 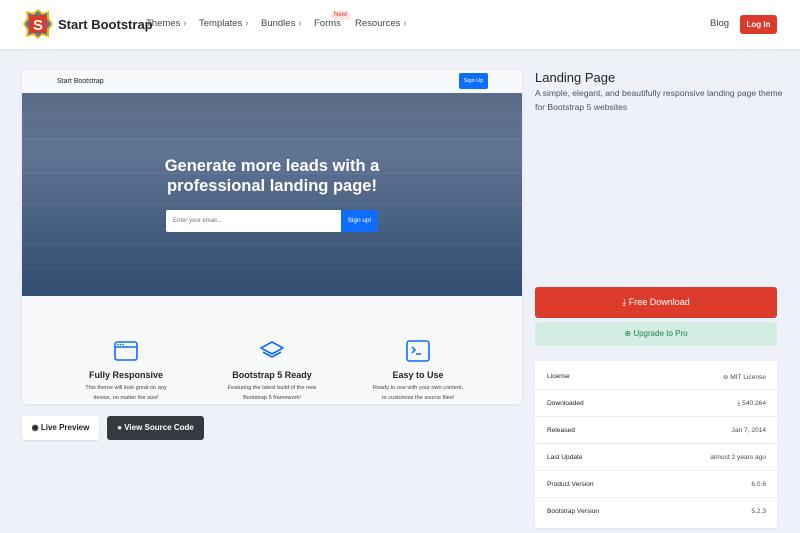 I want to click on preview-email-form: Enter your email... Sign up!, so click(x=272, y=221).